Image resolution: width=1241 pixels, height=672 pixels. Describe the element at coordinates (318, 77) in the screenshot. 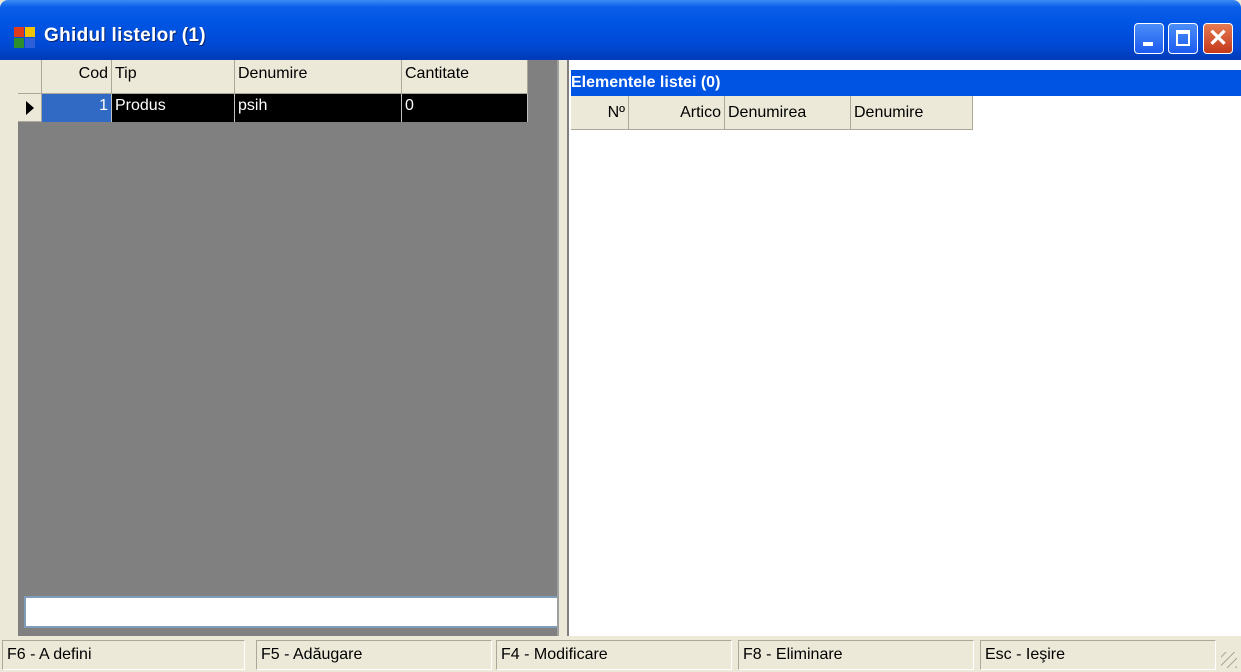

I see `column-header-denumire: Denumire` at that location.